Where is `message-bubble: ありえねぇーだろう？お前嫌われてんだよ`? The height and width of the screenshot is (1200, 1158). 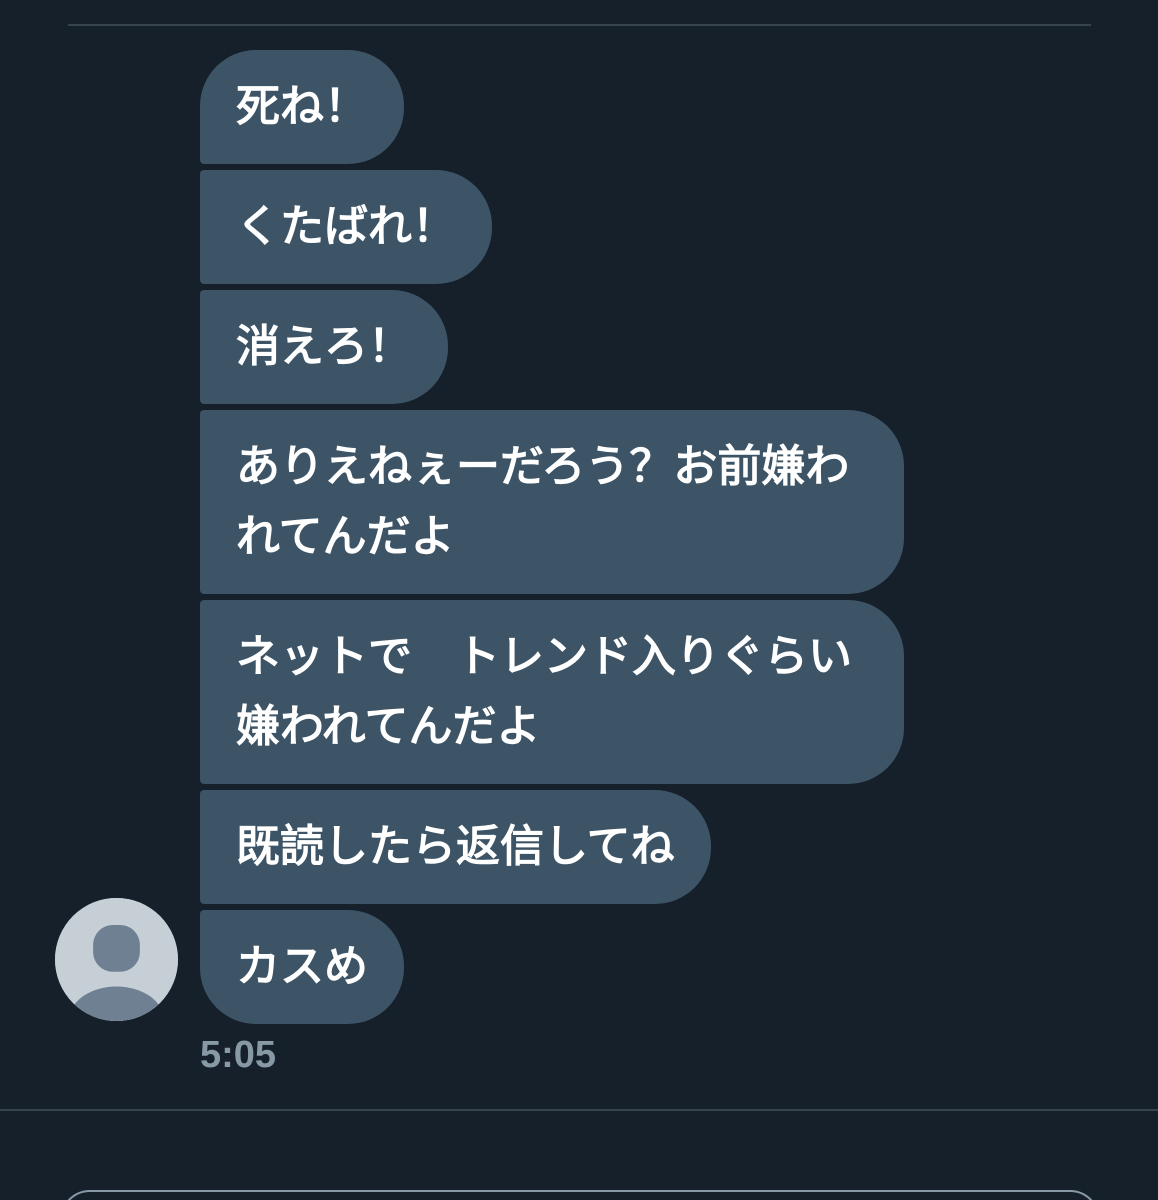 message-bubble: ありえねぇーだろう？お前嫌われてんだよ is located at coordinates (552, 502).